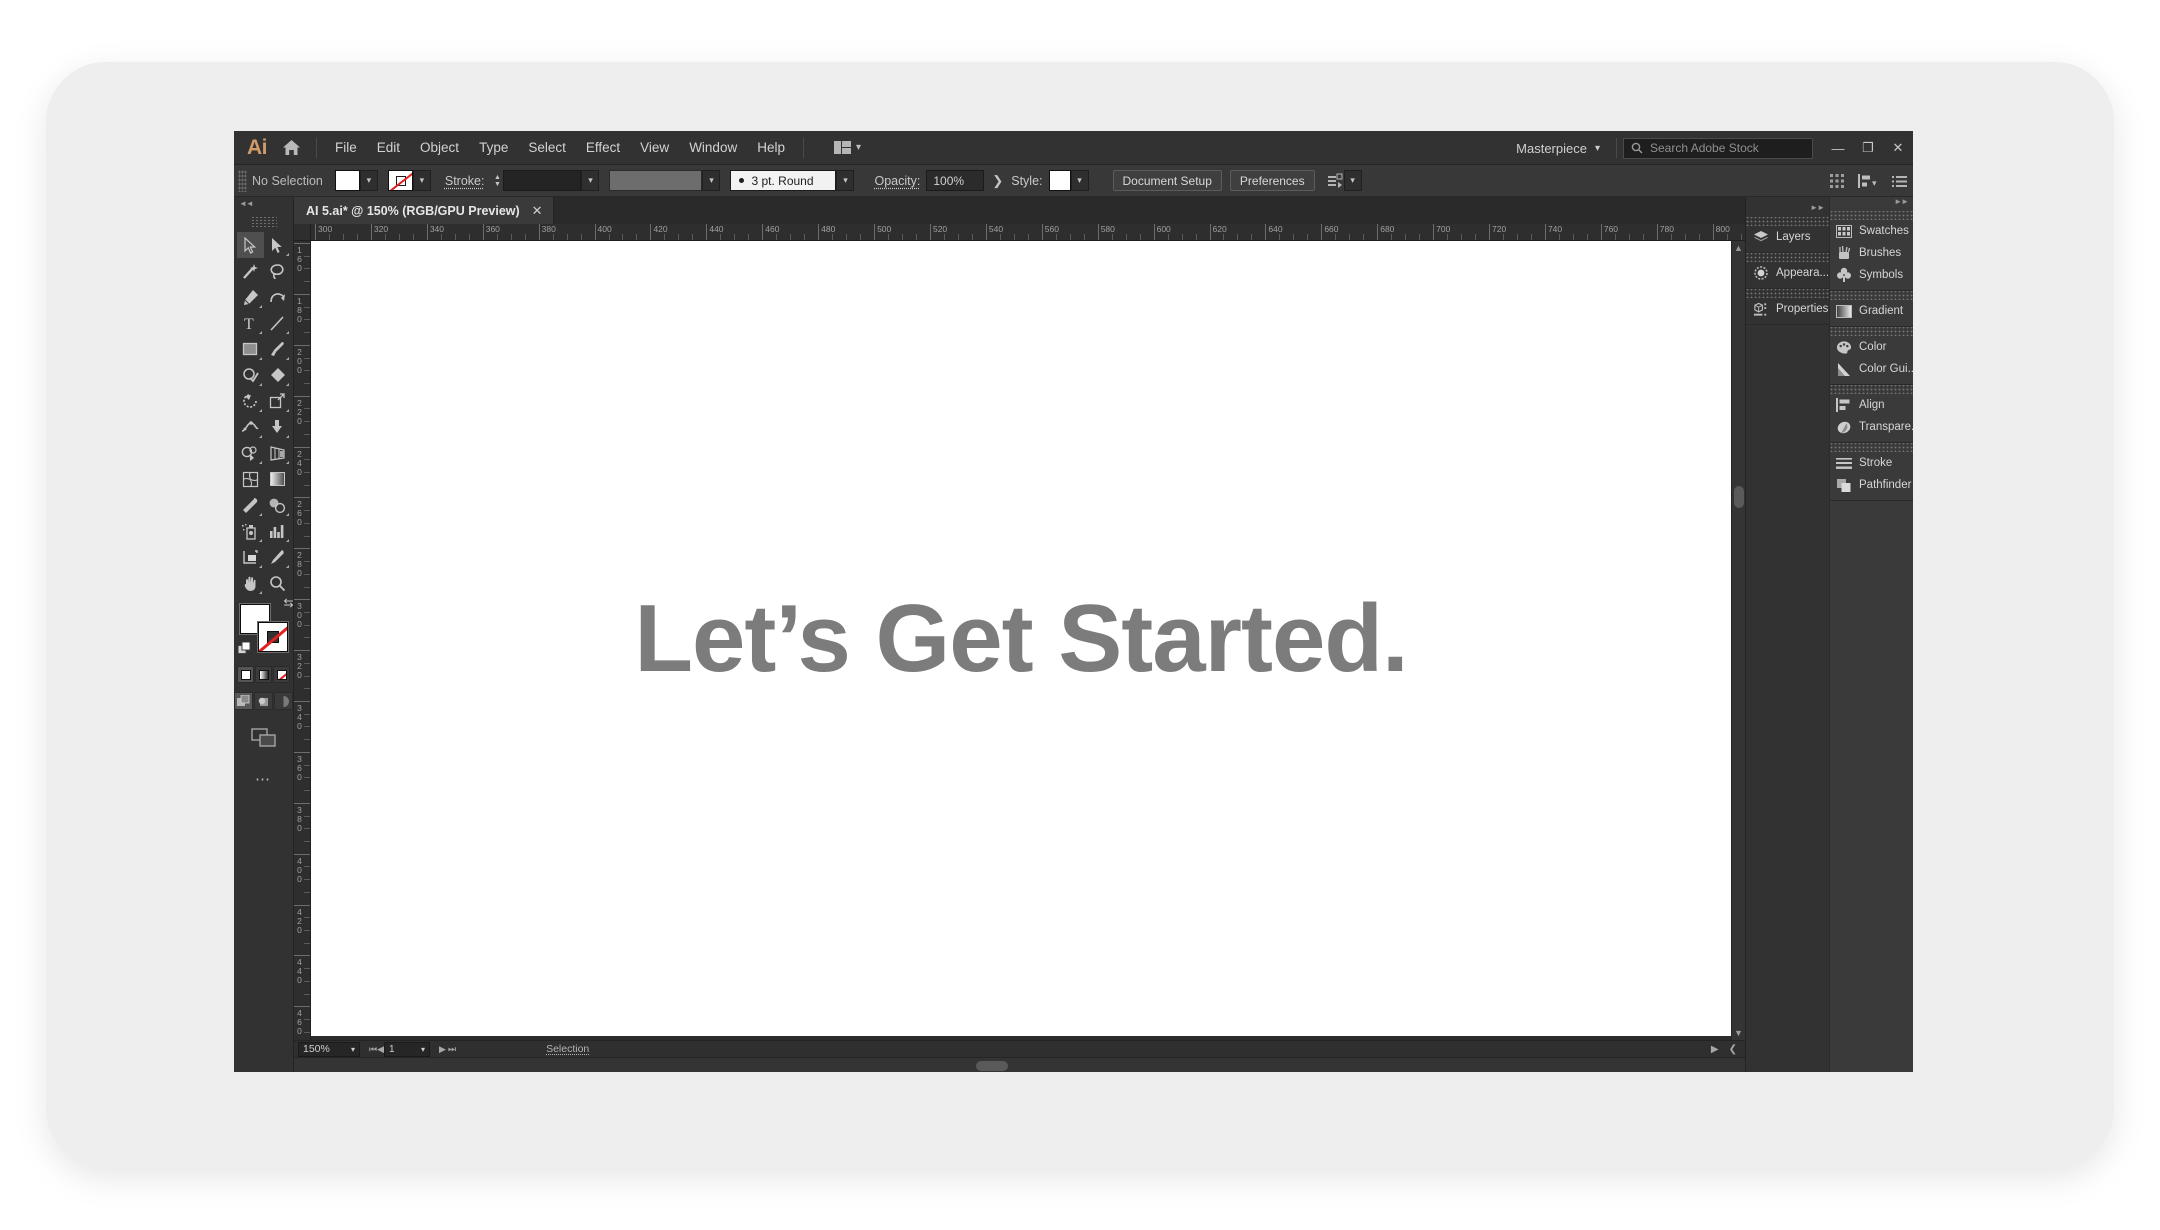  What do you see at coordinates (1871, 485) in the screenshot?
I see `panel-button-pathfinder: Pathfinder` at bounding box center [1871, 485].